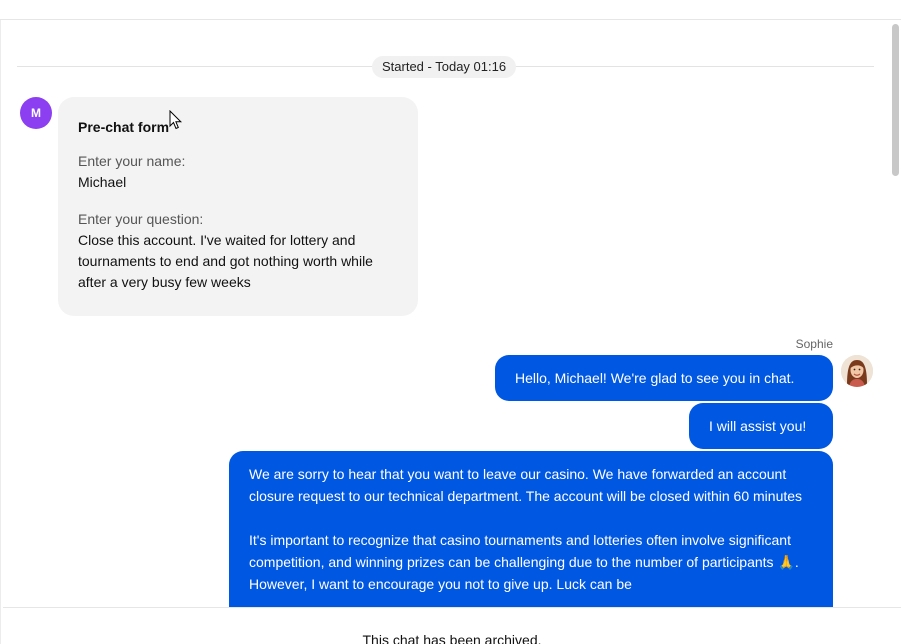  What do you see at coordinates (444, 67) in the screenshot?
I see `started-label: Started - Today 01:16` at bounding box center [444, 67].